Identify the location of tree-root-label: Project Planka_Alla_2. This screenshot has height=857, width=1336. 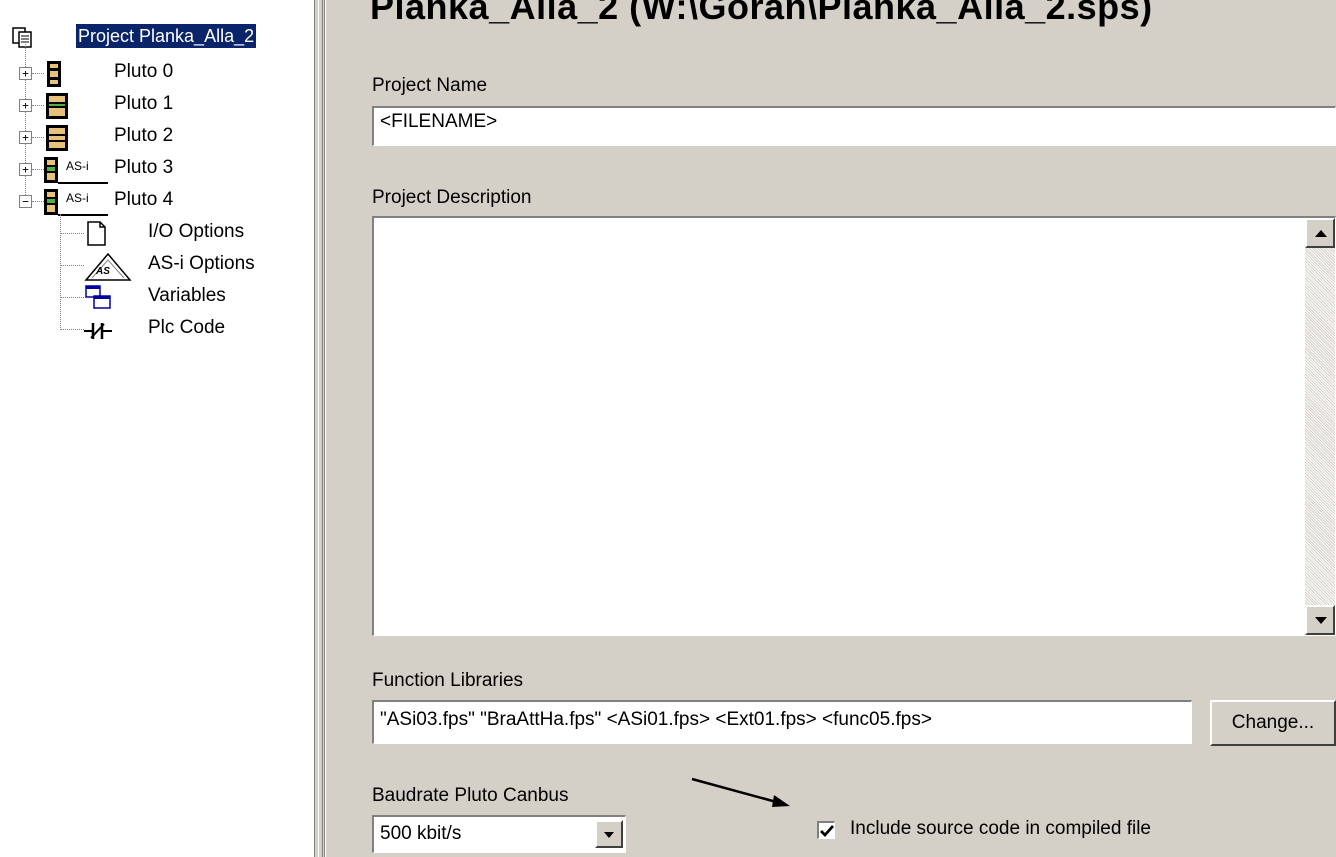
(166, 36).